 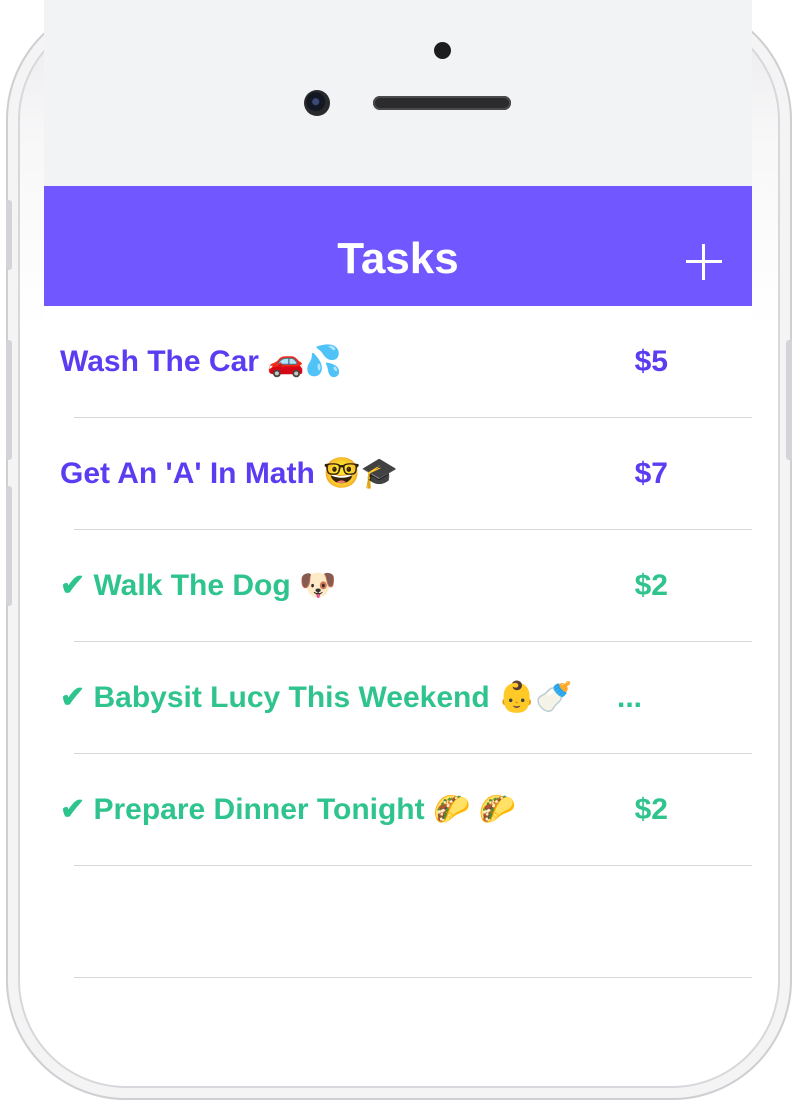 What do you see at coordinates (398, 922) in the screenshot?
I see `list-item-empty` at bounding box center [398, 922].